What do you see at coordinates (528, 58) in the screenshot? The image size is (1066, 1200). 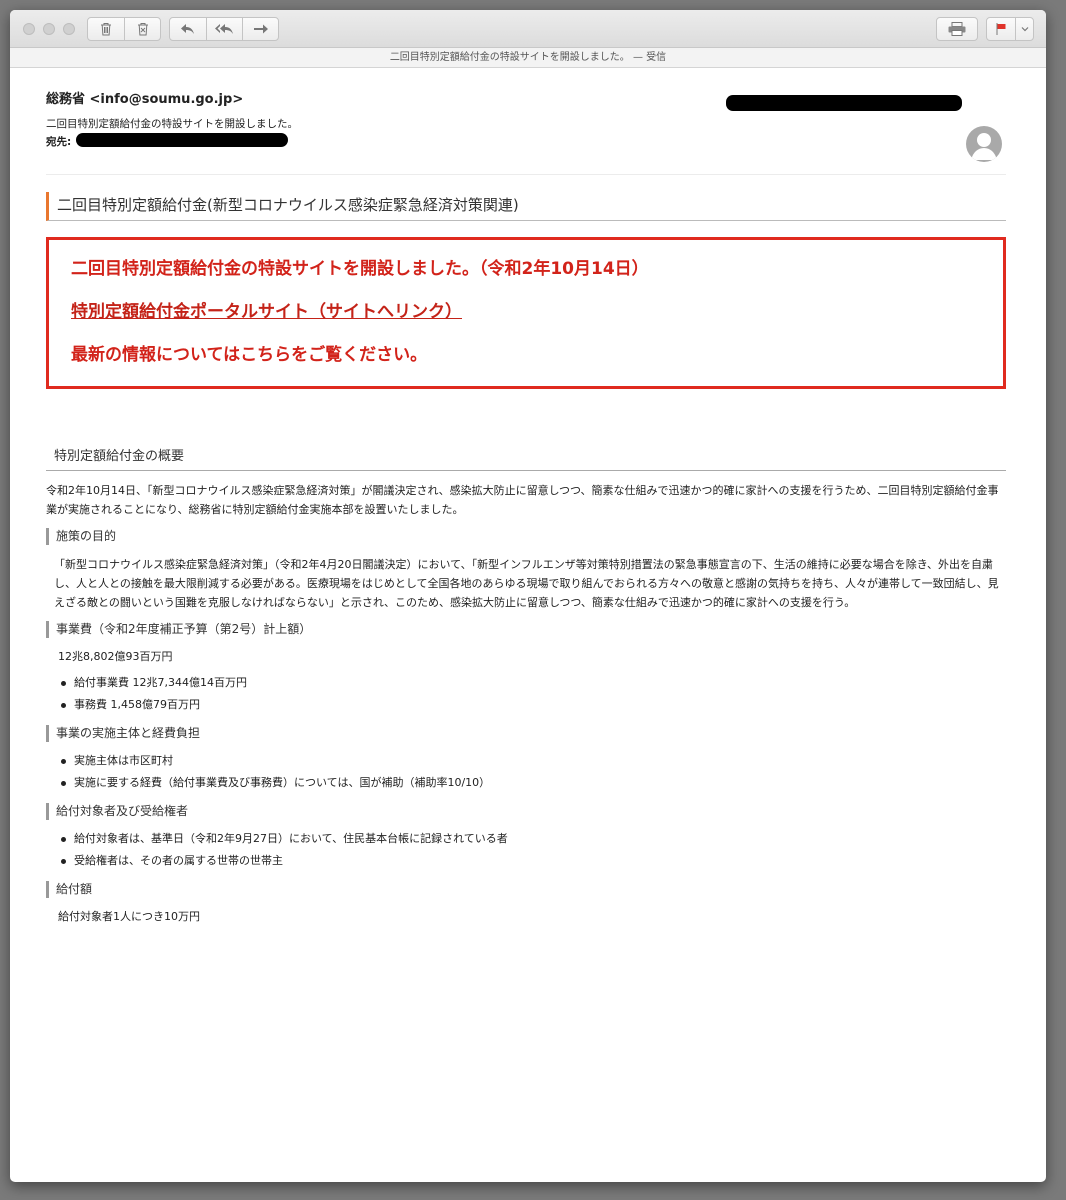 I see `window-title: 二回目特別定額給付金の特設サイトを開設しました。 — 受信` at bounding box center [528, 58].